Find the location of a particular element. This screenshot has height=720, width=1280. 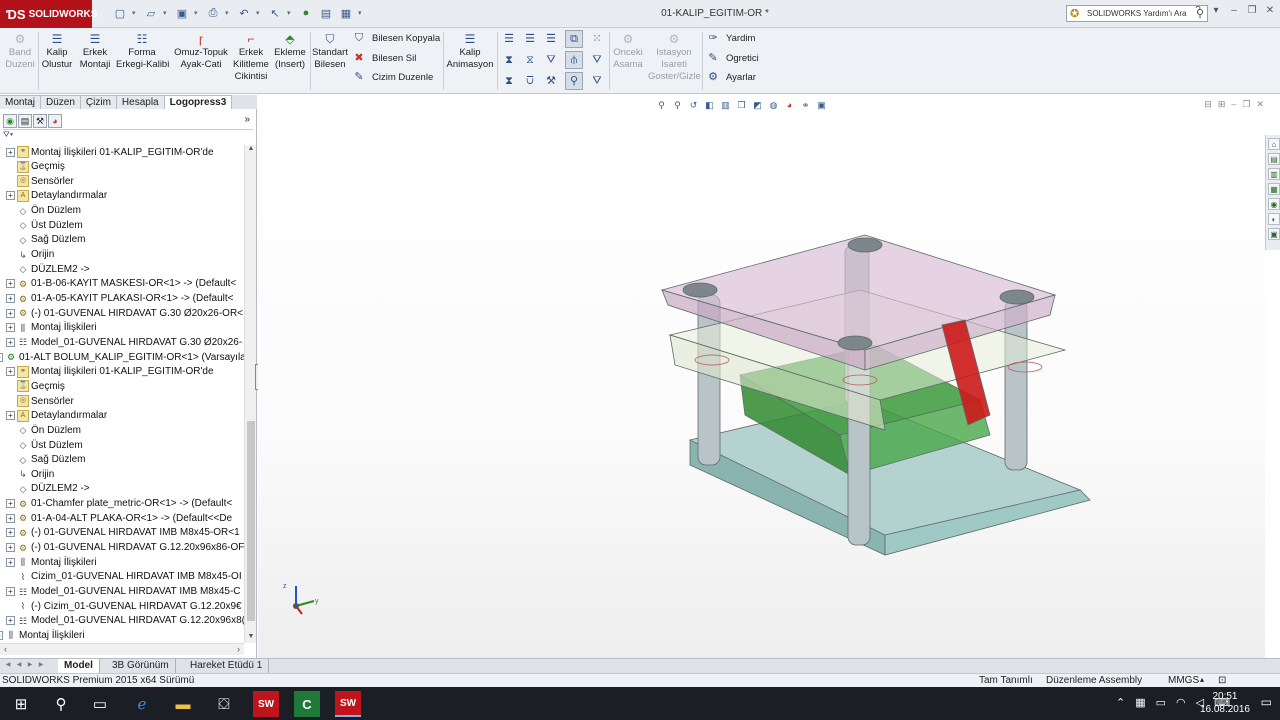

tree-horizontal-scrollbar: ‹ › is located at coordinates (122, 649).